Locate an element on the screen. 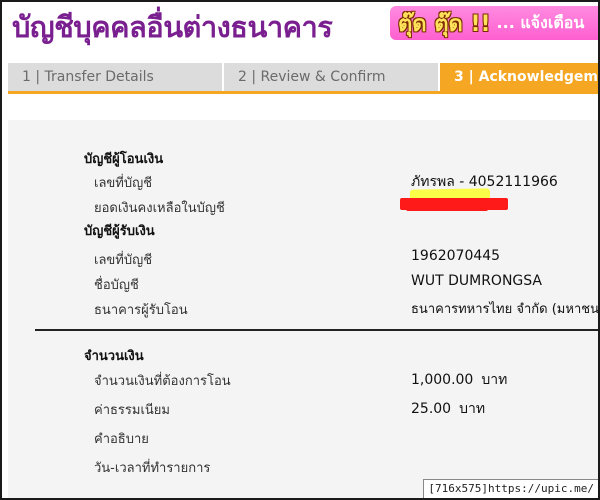  recipient-bank-label: ธนาคารผู้รับโอน is located at coordinates (141, 310).